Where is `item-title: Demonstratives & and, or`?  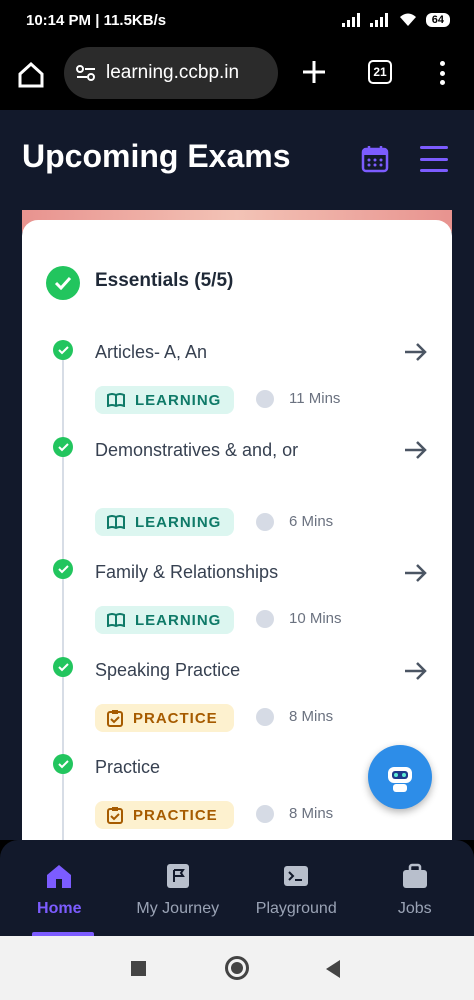 item-title: Demonstratives & and, or is located at coordinates (197, 450).